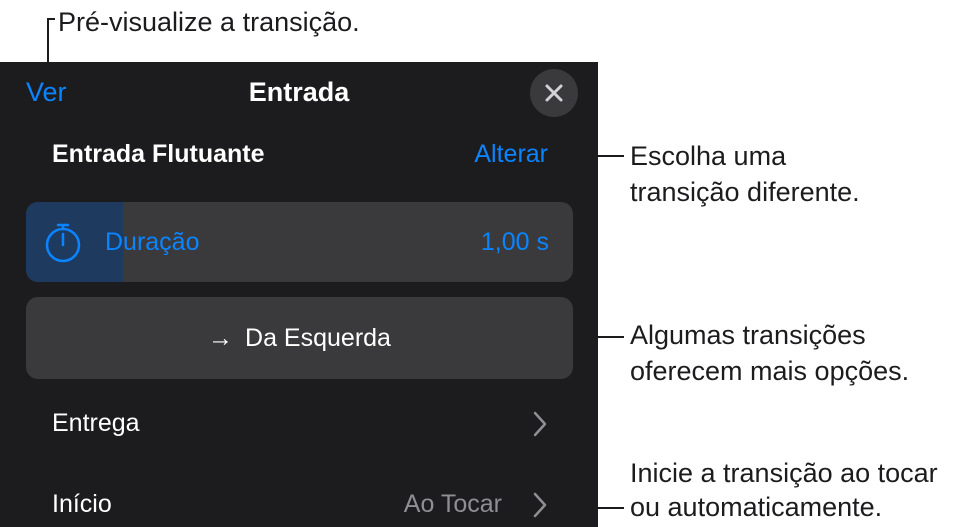 The image size is (976, 527). What do you see at coordinates (770, 371) in the screenshot?
I see `callout-options-line2: oferecem mais opções.` at bounding box center [770, 371].